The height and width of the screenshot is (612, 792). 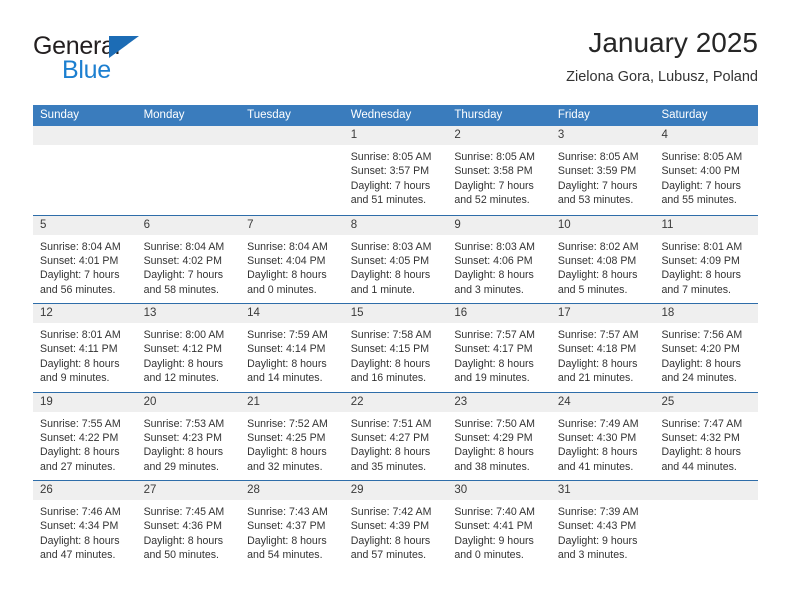 What do you see at coordinates (564, 224) in the screenshot?
I see `day-number: 10` at bounding box center [564, 224].